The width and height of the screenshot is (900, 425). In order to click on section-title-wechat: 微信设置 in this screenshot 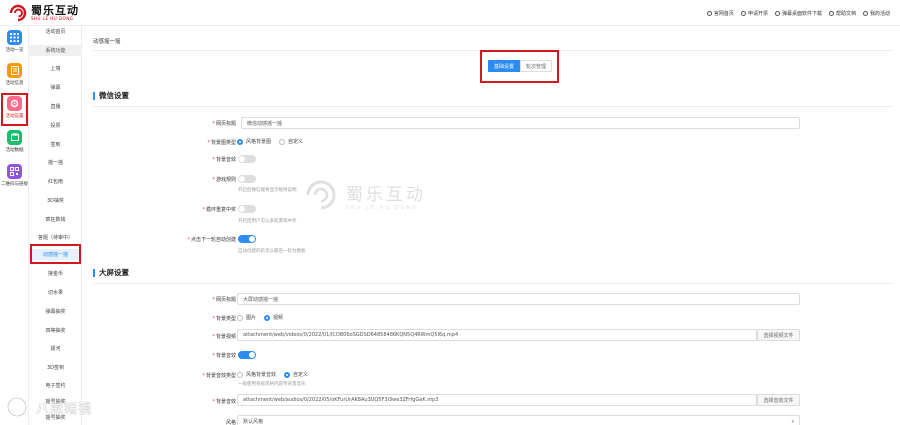, I will do `click(111, 96)`.